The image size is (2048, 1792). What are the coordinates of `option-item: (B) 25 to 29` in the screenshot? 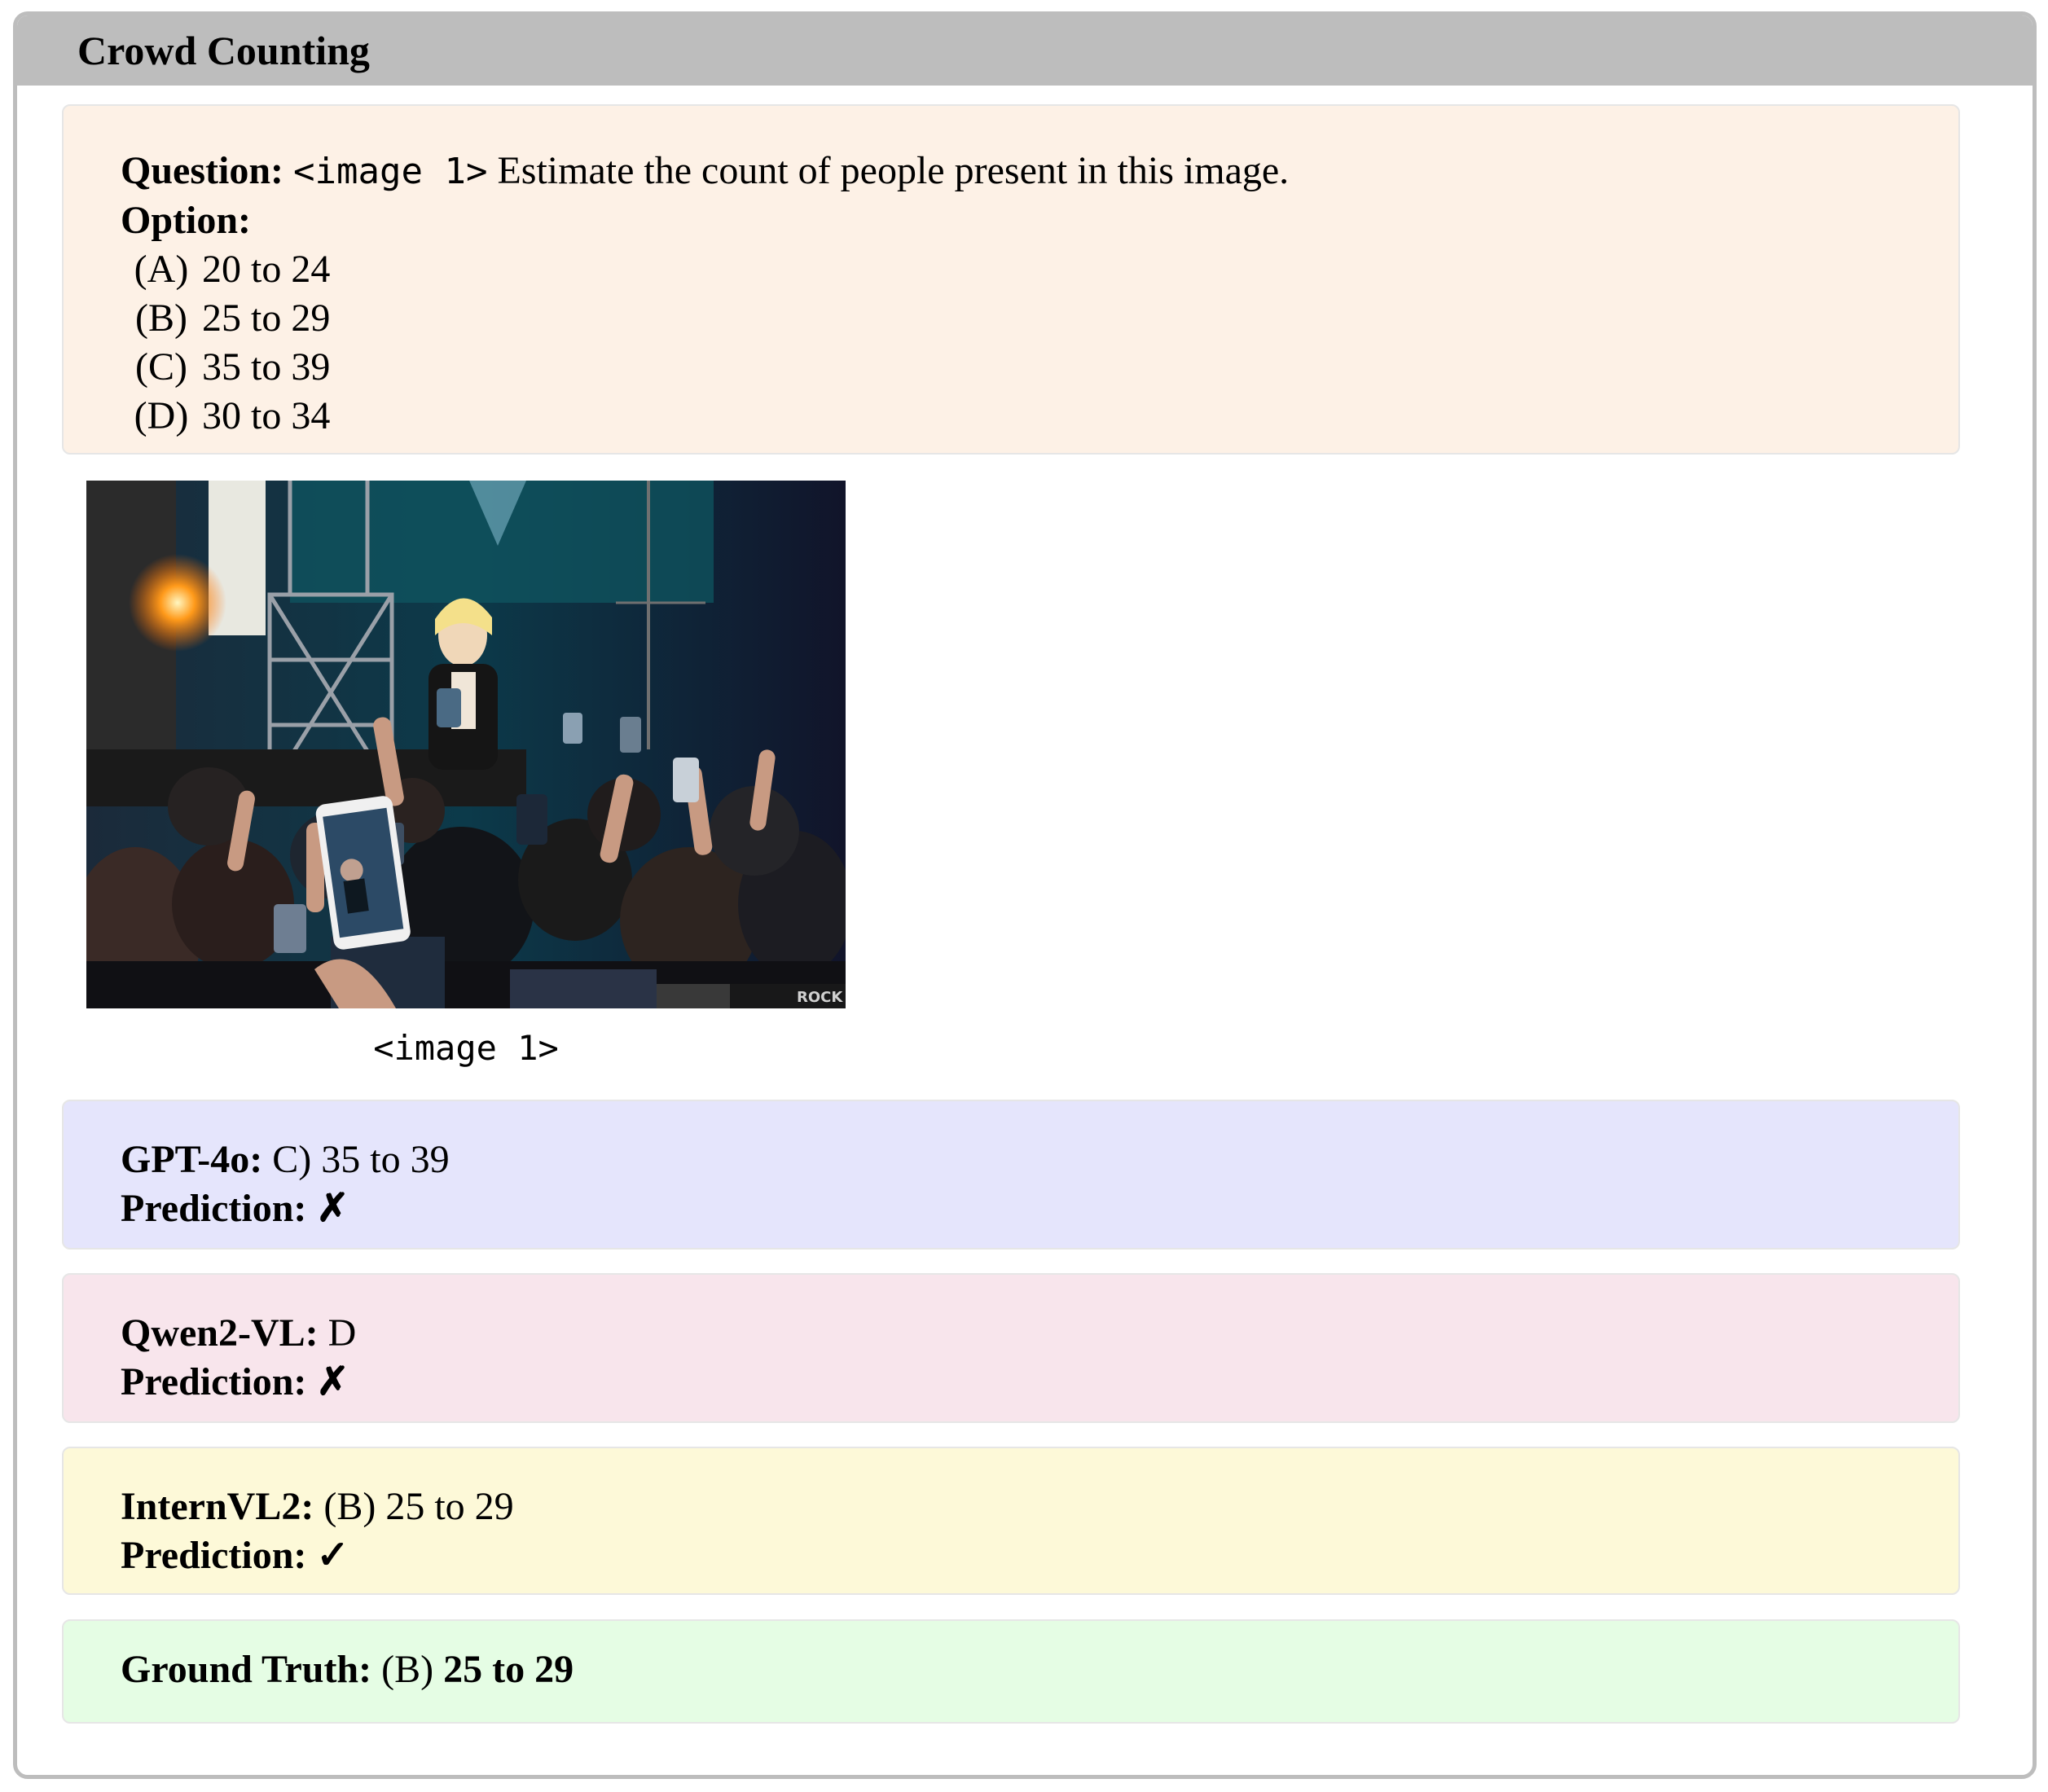 It's located at (1039, 318).